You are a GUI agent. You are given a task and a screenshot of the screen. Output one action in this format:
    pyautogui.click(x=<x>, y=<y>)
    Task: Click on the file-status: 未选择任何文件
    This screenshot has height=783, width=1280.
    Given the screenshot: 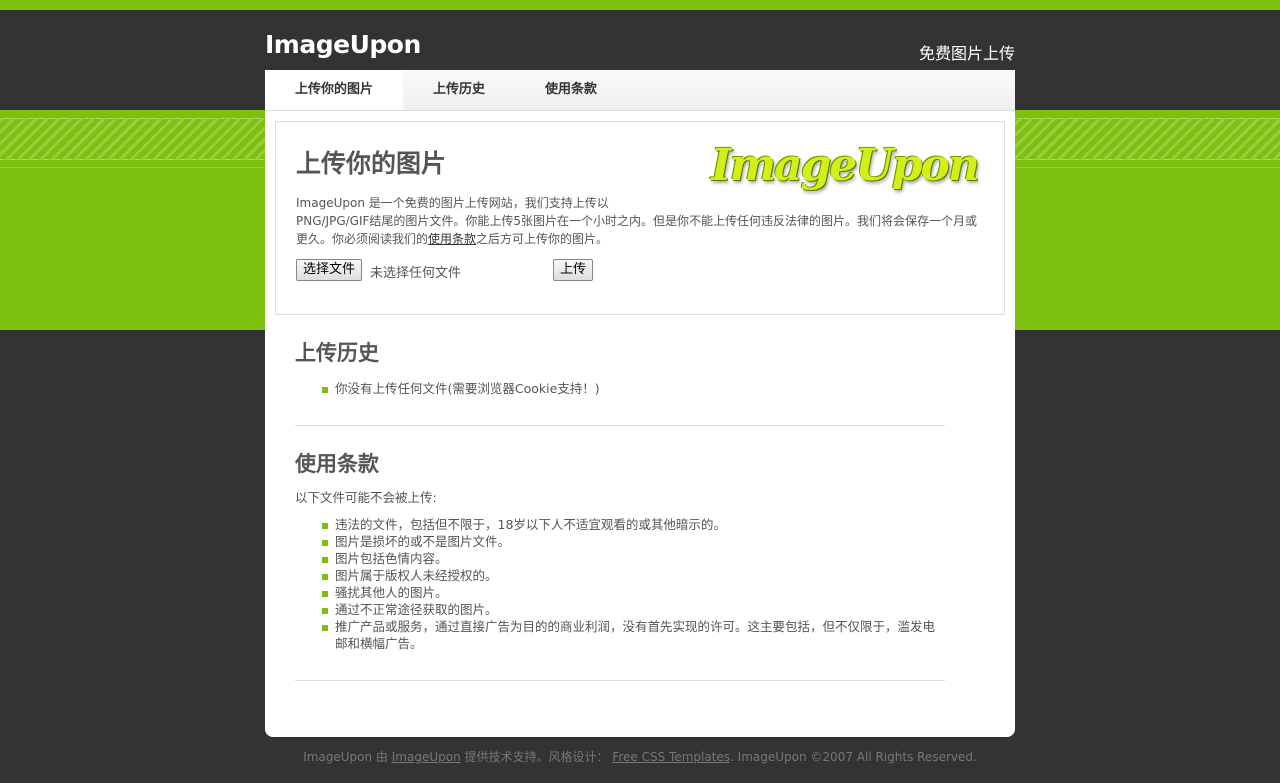 What is the action you would take?
    pyautogui.click(x=416, y=273)
    